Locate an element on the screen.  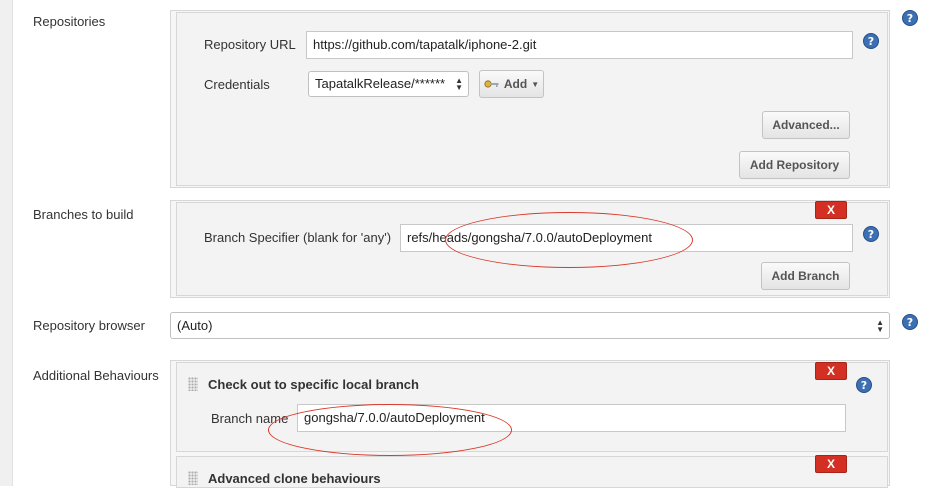
left-gutter is located at coordinates (6, 243).